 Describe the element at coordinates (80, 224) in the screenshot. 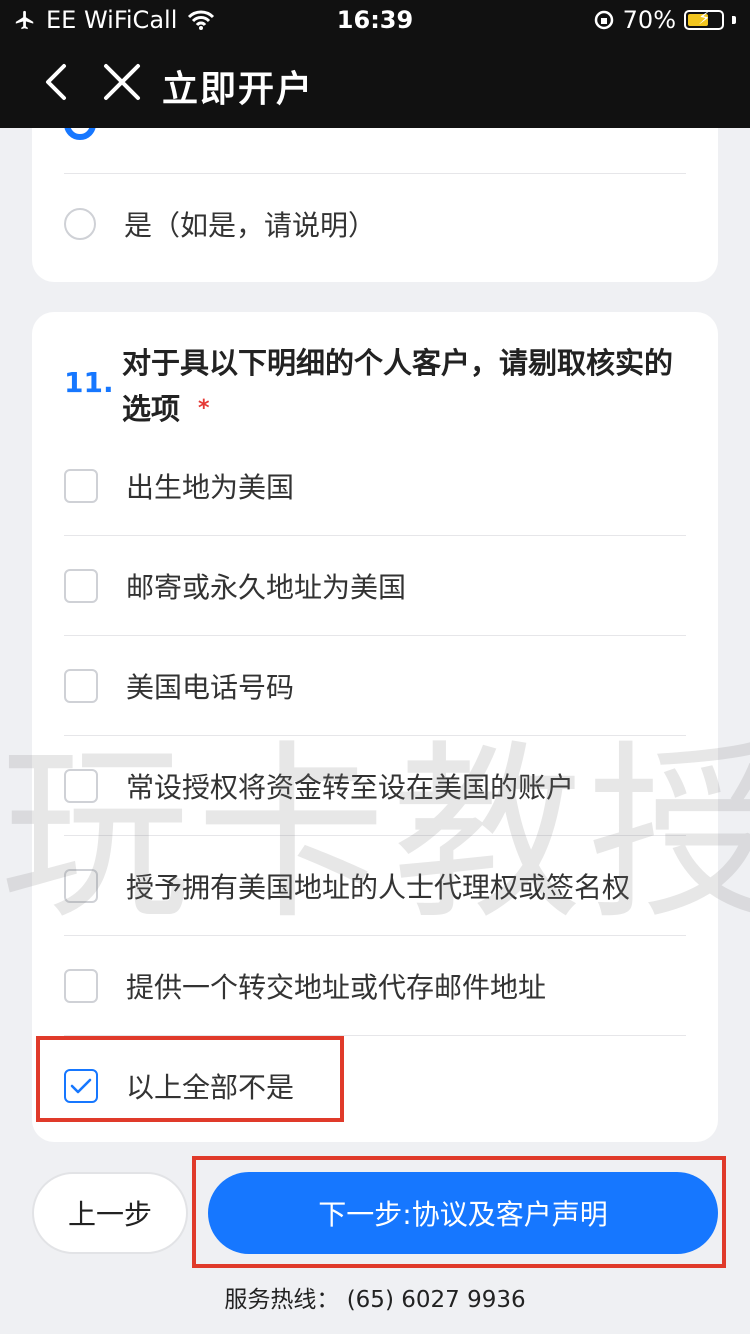

I see `radio-button` at that location.